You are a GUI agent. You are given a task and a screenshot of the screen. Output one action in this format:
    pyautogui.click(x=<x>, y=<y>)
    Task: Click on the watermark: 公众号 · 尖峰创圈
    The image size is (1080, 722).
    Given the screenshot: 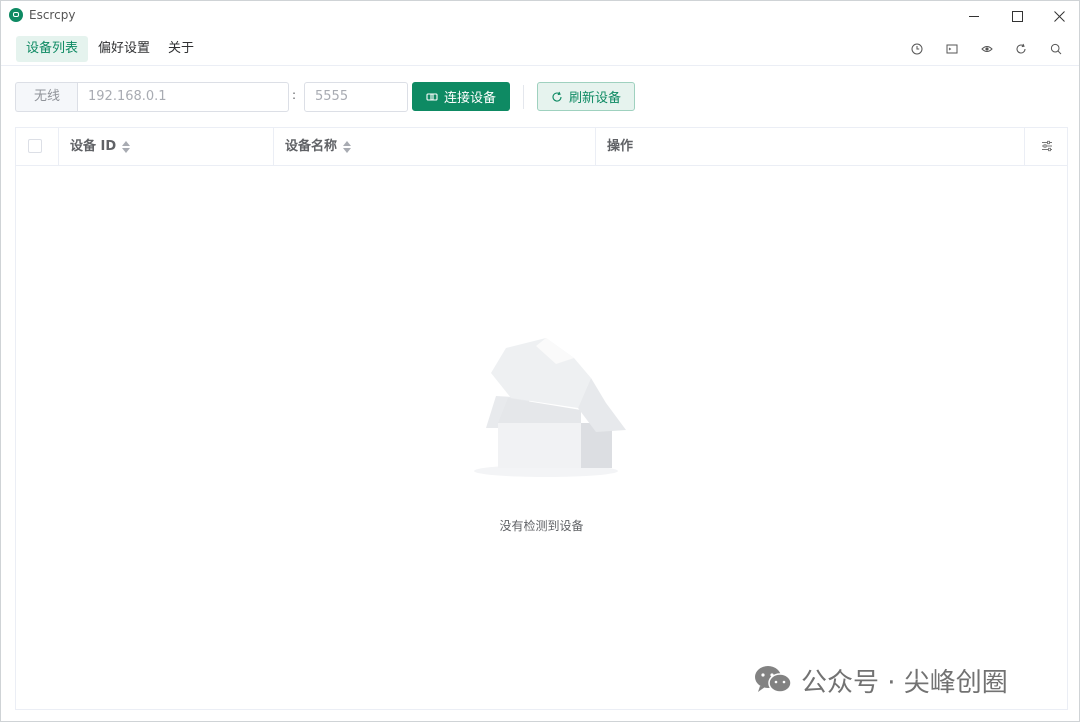 What is the action you would take?
    pyautogui.click(x=880, y=680)
    